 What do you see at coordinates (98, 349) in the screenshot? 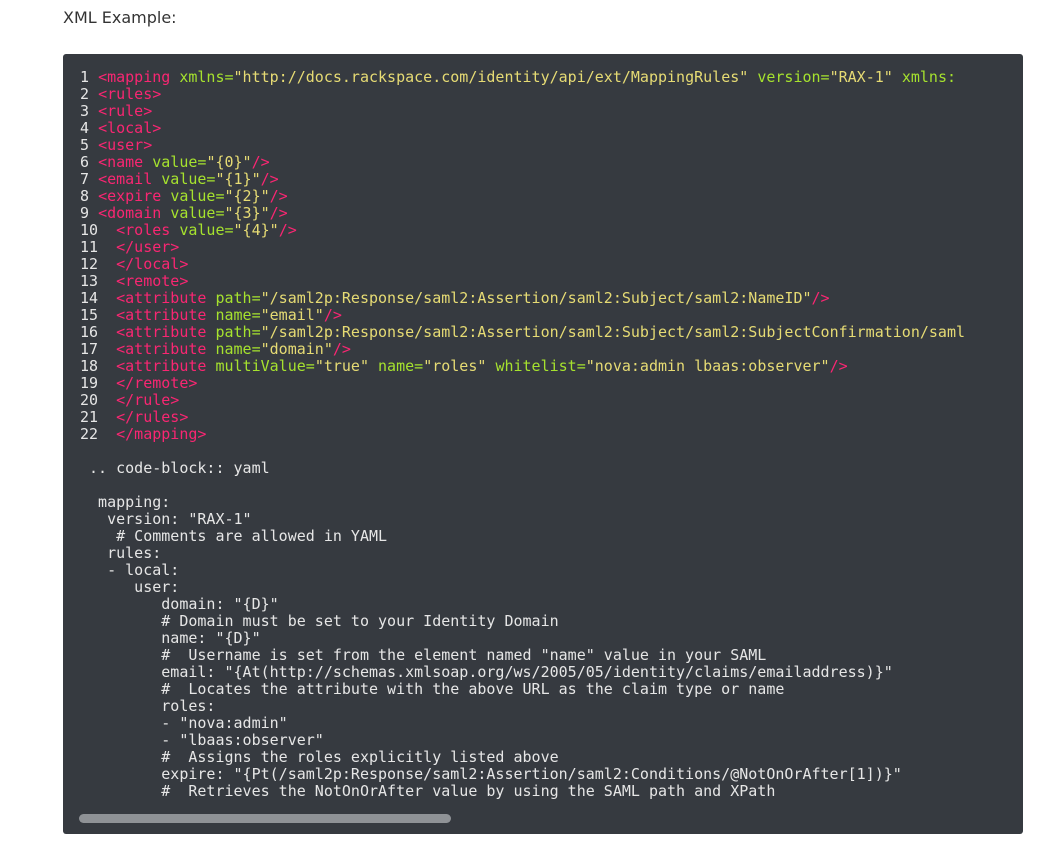
I see `line-number: 17` at bounding box center [98, 349].